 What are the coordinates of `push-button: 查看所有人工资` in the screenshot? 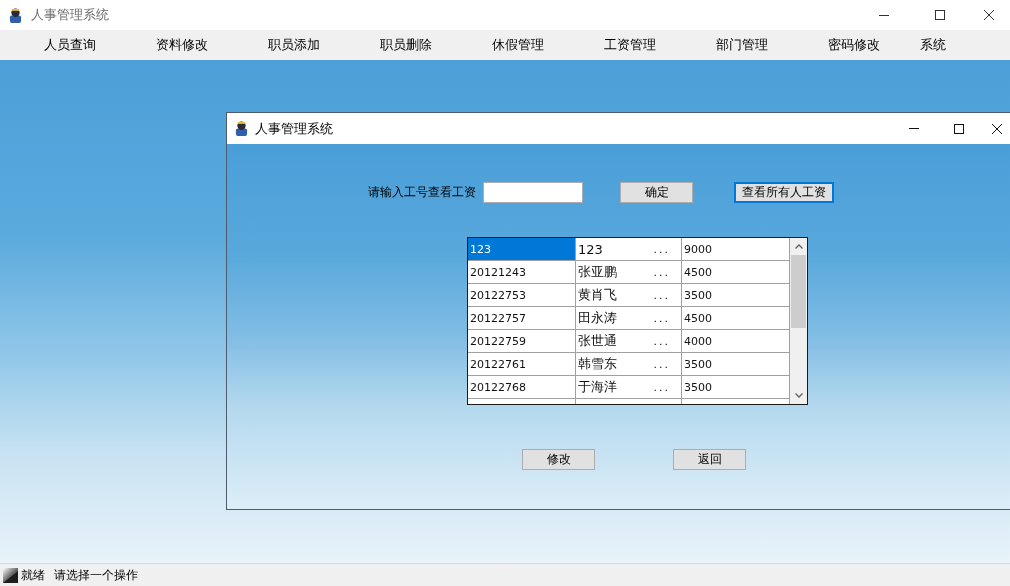 It's located at (784, 192).